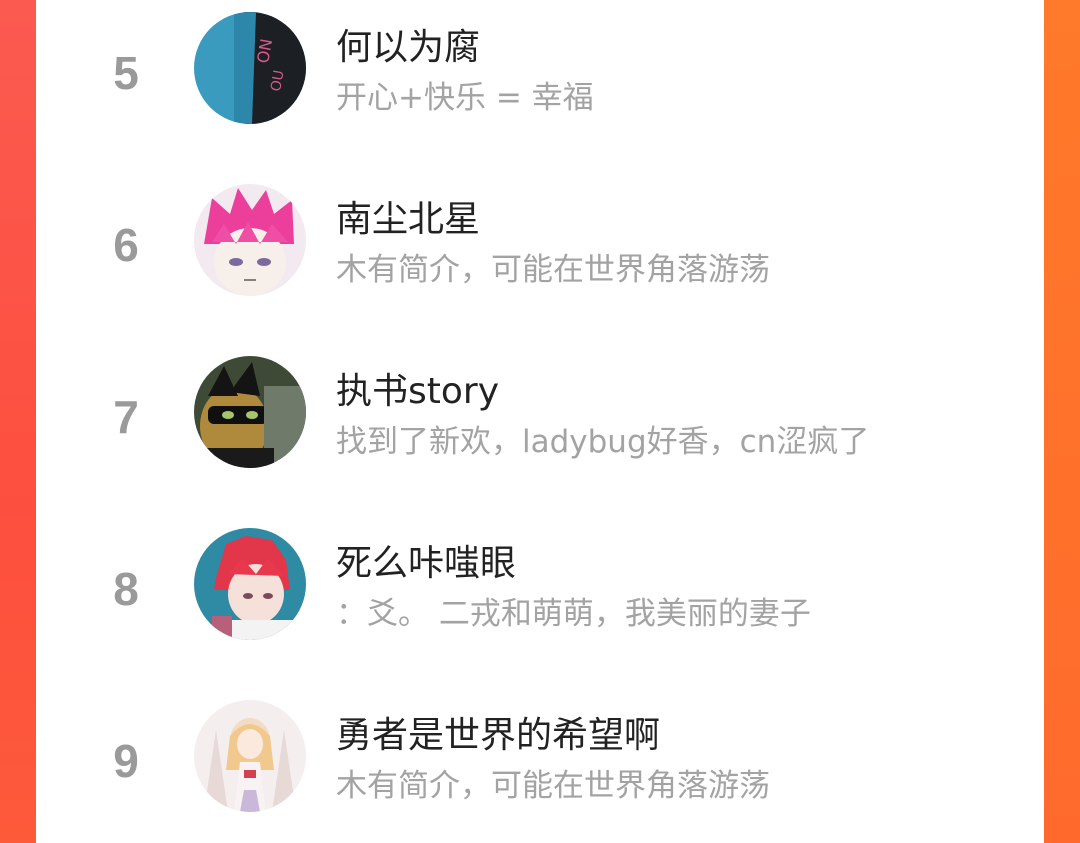 The height and width of the screenshot is (843, 1080). I want to click on user-name: 执书story, so click(418, 391).